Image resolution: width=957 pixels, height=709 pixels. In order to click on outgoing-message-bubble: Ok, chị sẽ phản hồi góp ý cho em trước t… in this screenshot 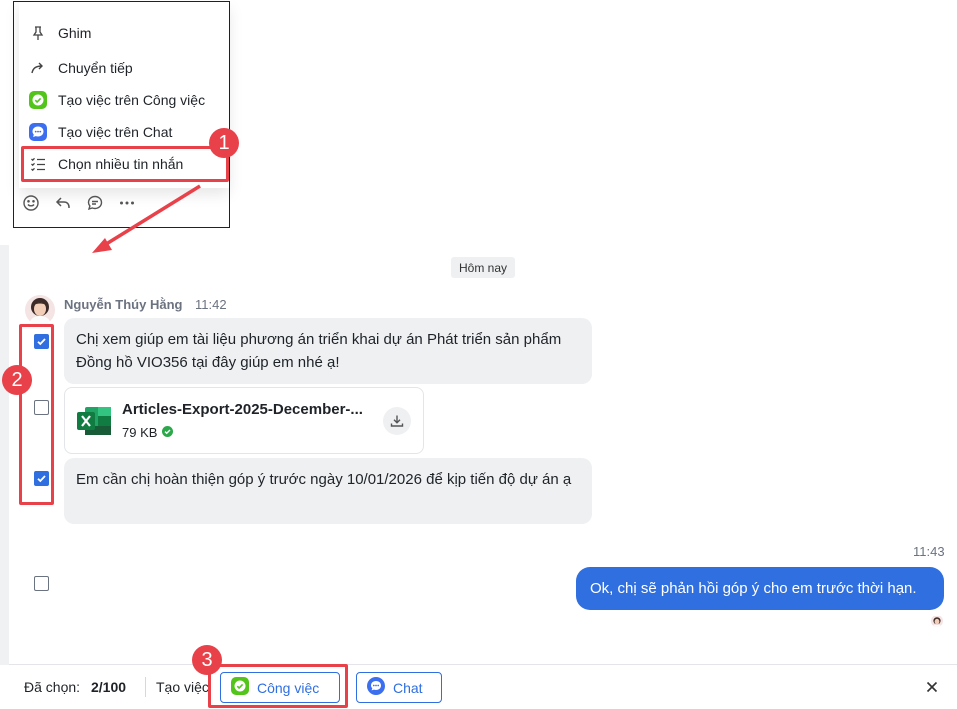, I will do `click(760, 588)`.